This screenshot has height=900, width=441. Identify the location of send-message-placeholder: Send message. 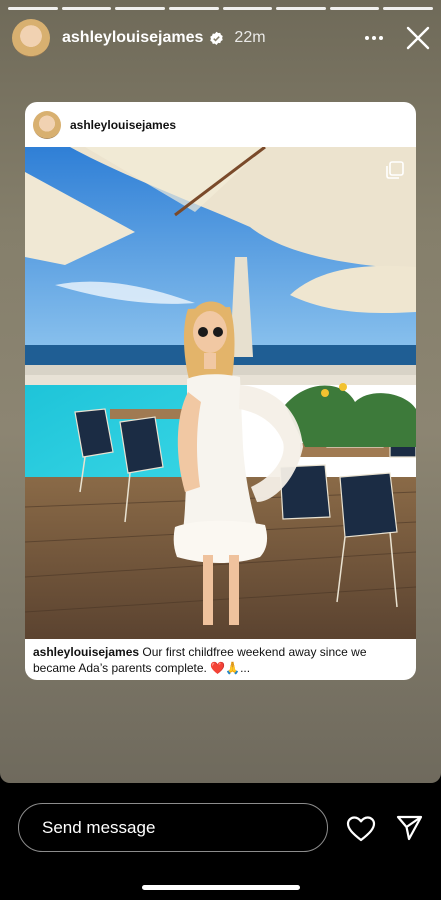
(99, 827).